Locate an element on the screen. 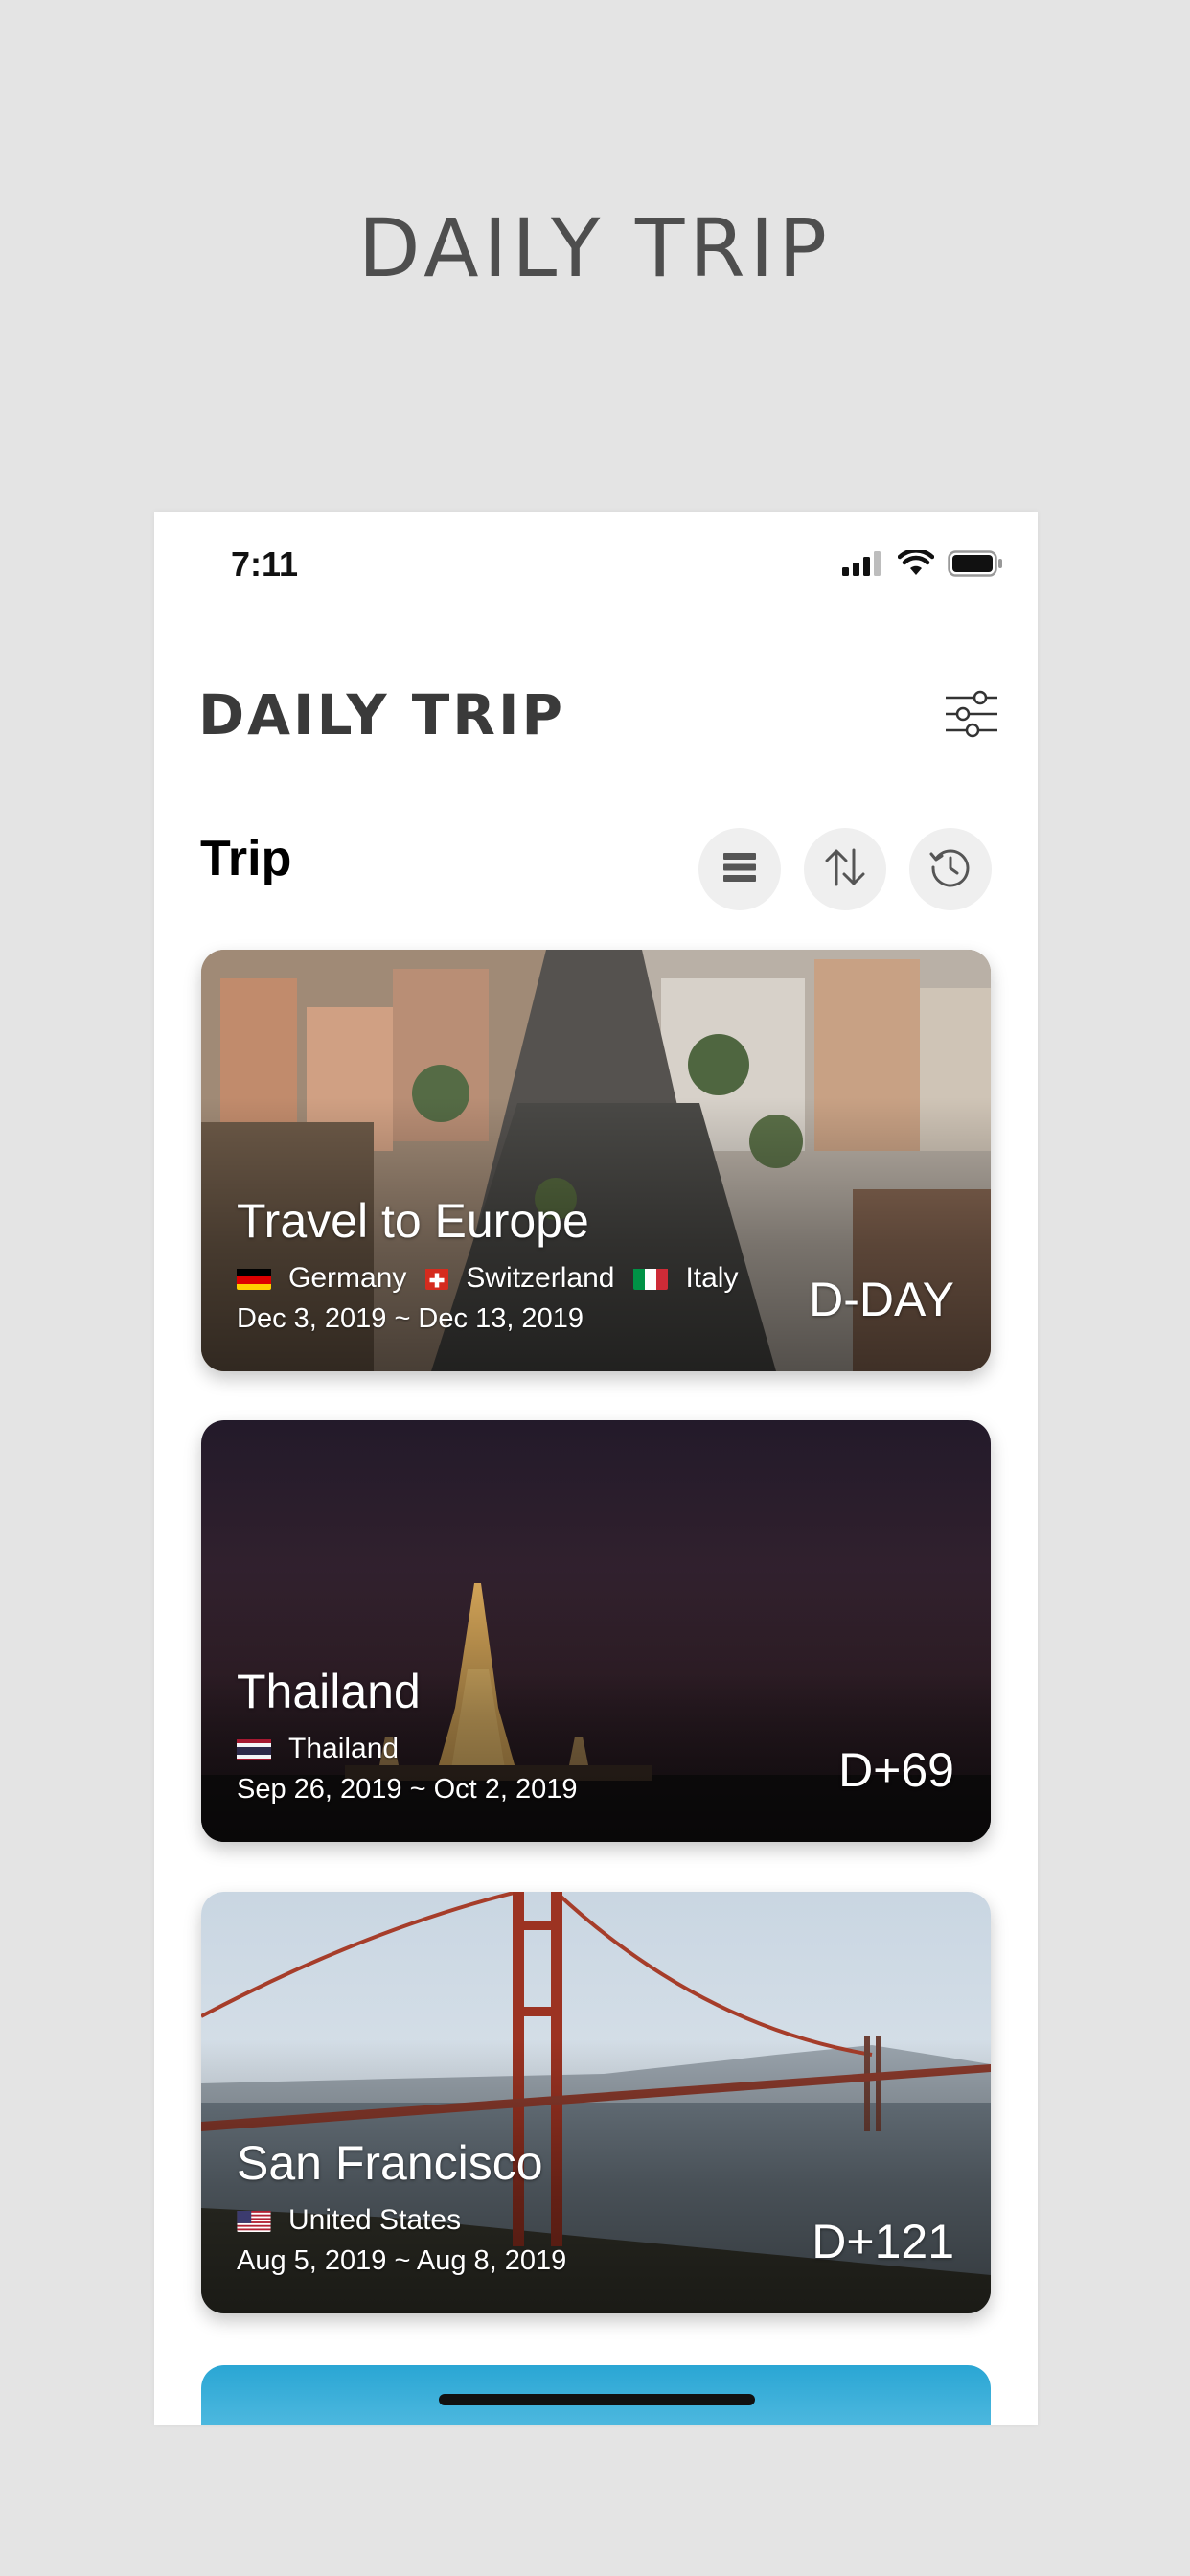  trip-name: San Francisco is located at coordinates (390, 2163).